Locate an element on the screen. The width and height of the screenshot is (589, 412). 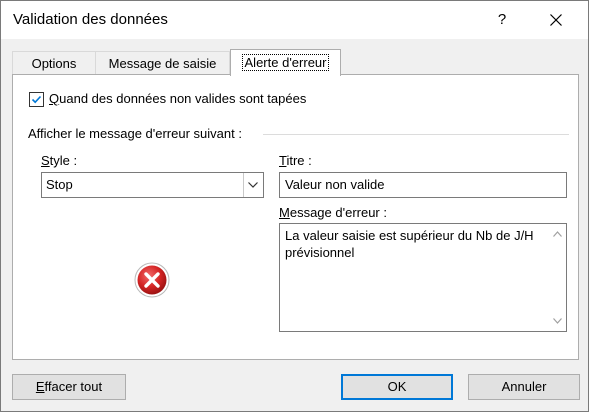
show-error-checkbox is located at coordinates (36, 99).